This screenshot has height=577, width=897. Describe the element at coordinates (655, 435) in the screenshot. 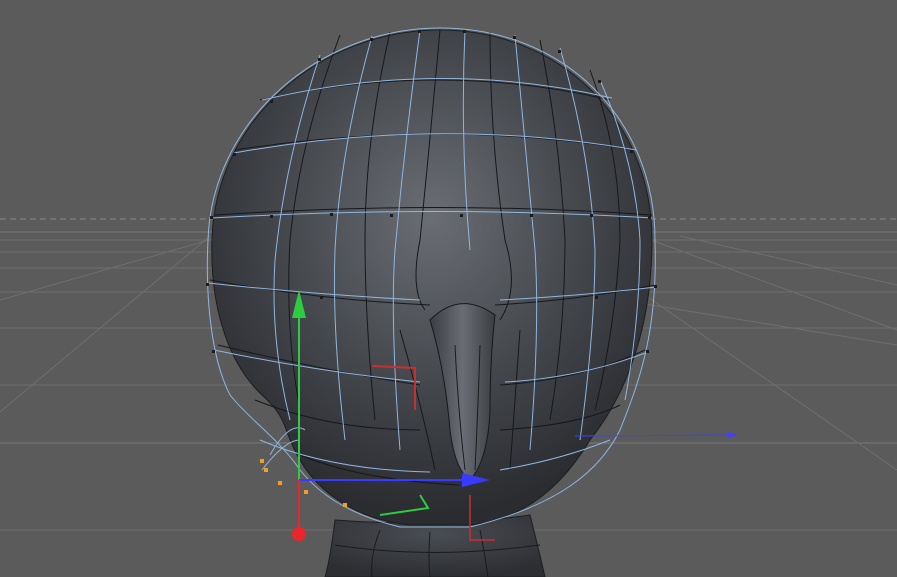

I see `world-x-axis` at that location.